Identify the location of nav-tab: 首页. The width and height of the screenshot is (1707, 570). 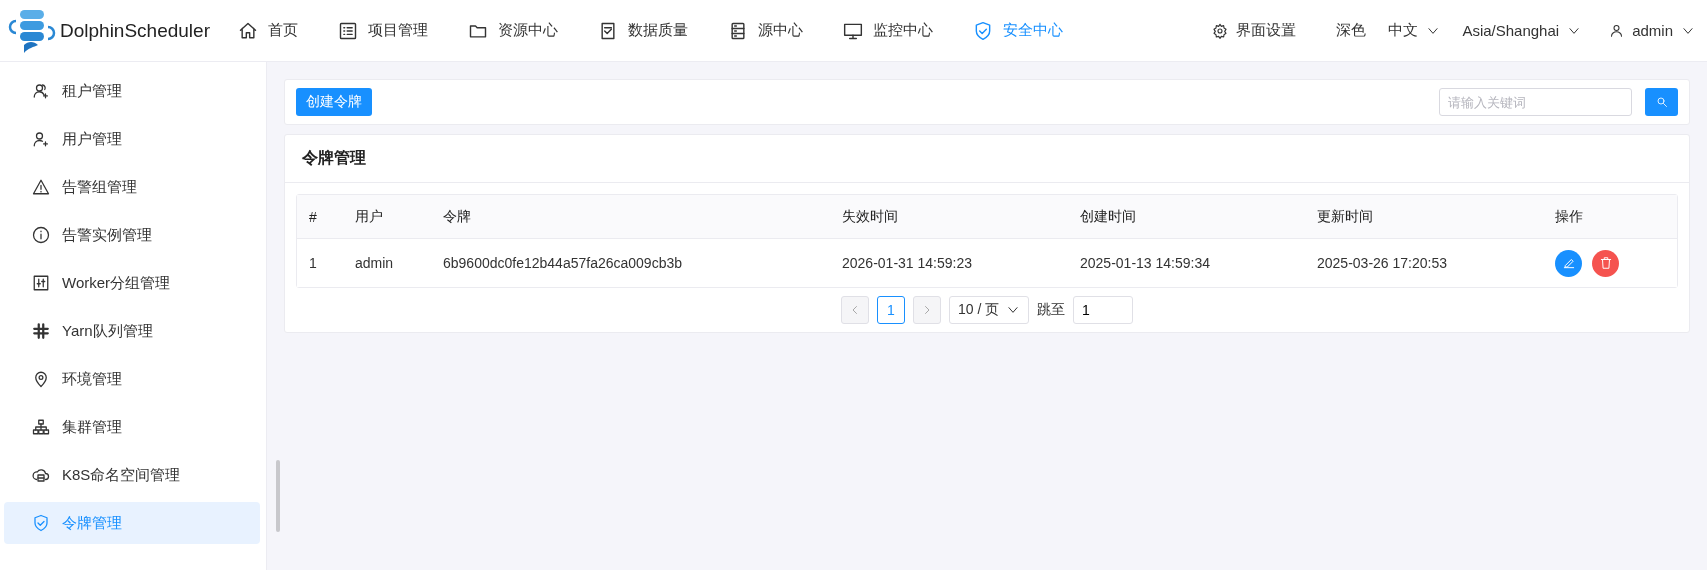
(268, 31).